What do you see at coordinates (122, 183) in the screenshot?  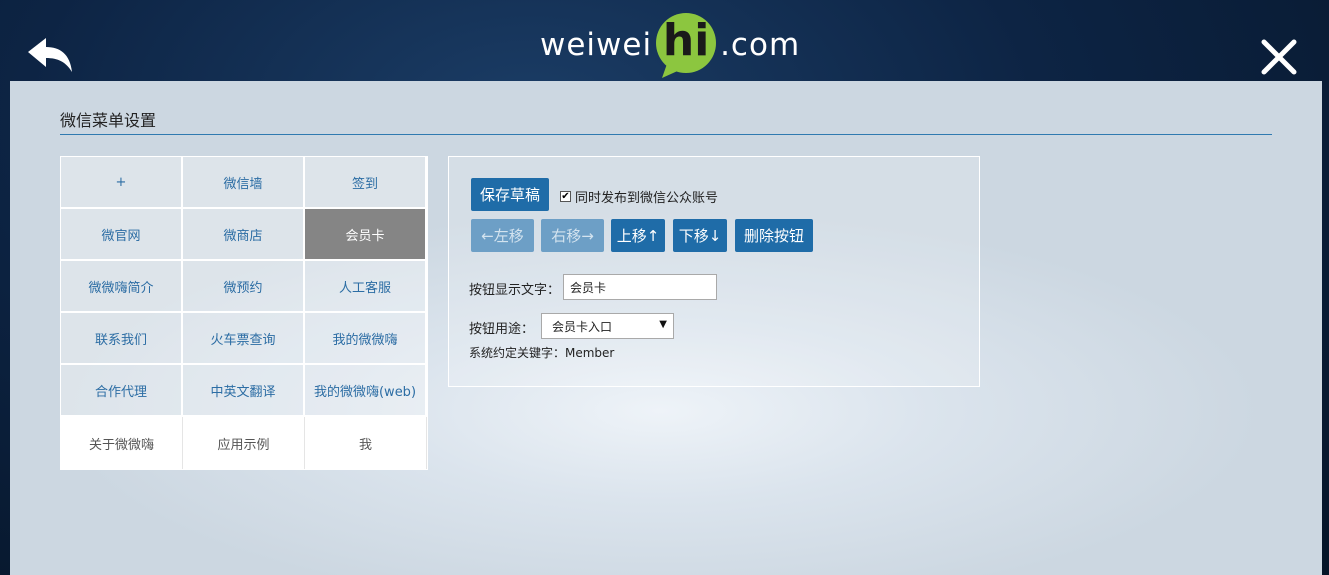 I see `menu-cell-add: +` at bounding box center [122, 183].